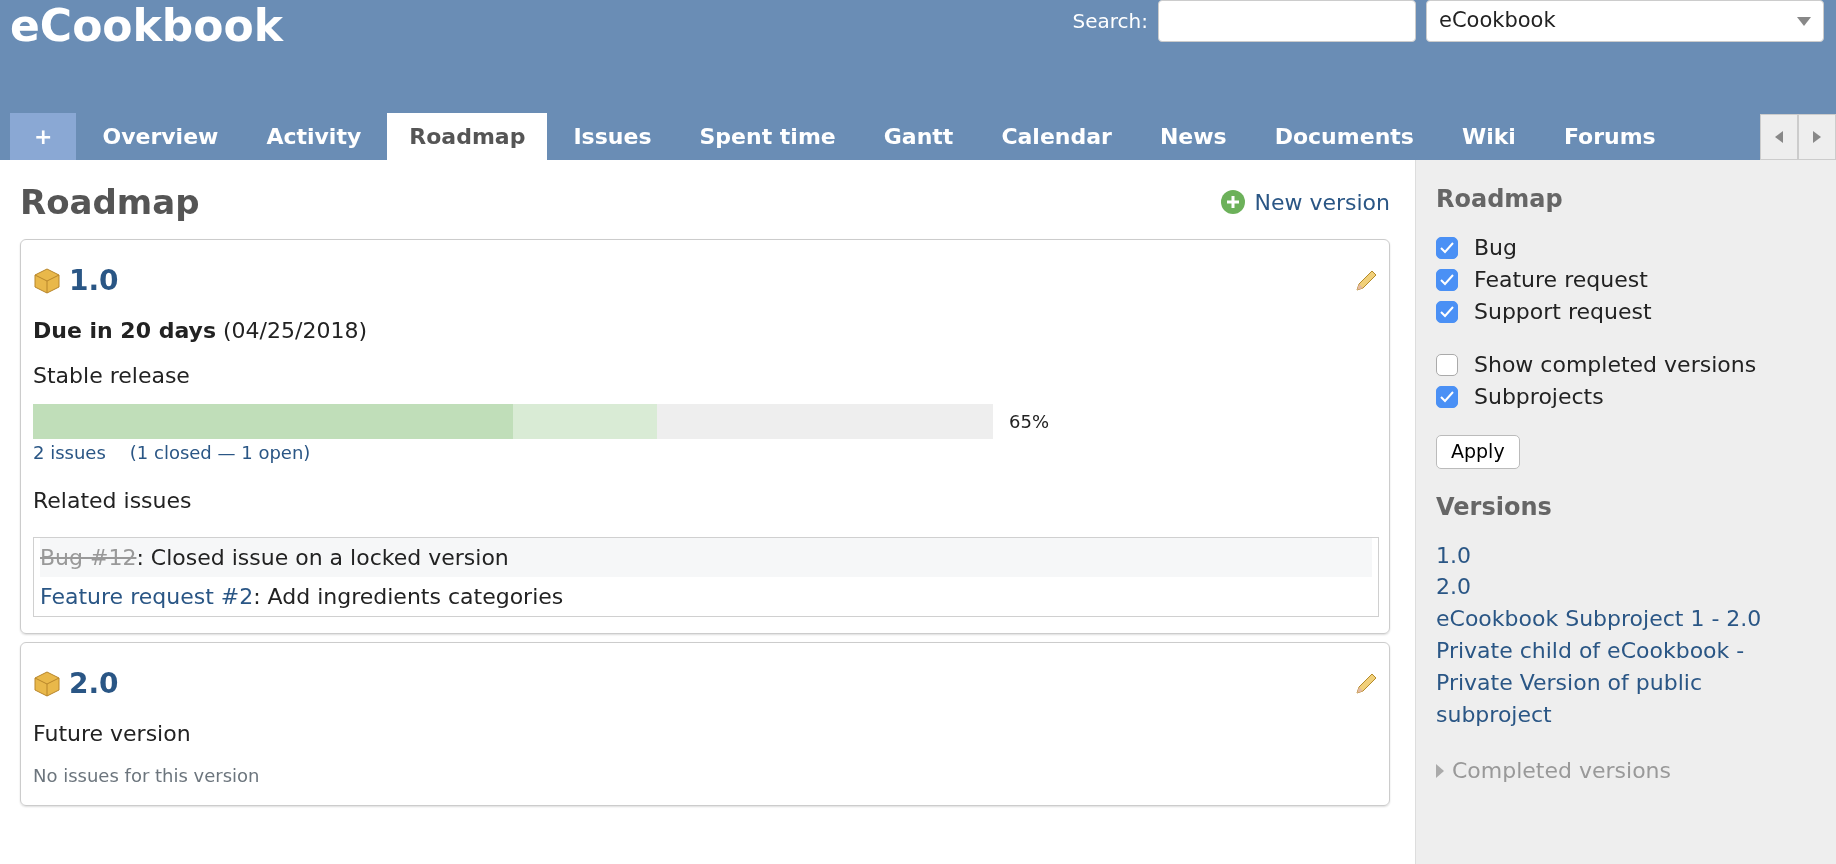  What do you see at coordinates (1609, 136) in the screenshot?
I see `menu-tab: Forums` at bounding box center [1609, 136].